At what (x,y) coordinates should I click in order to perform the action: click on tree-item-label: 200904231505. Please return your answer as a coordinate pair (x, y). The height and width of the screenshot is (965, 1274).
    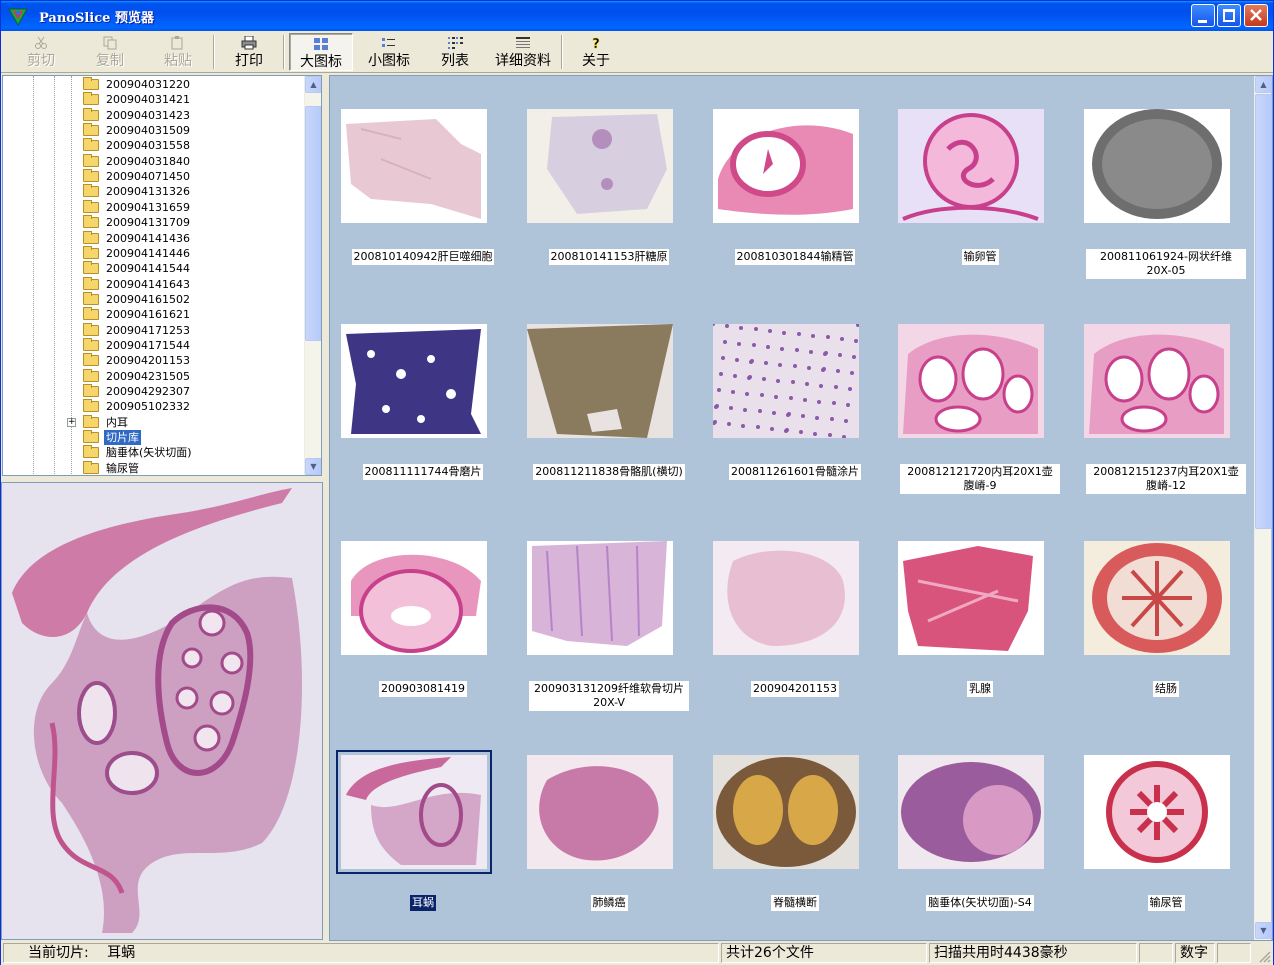
    Looking at the image, I should click on (148, 376).